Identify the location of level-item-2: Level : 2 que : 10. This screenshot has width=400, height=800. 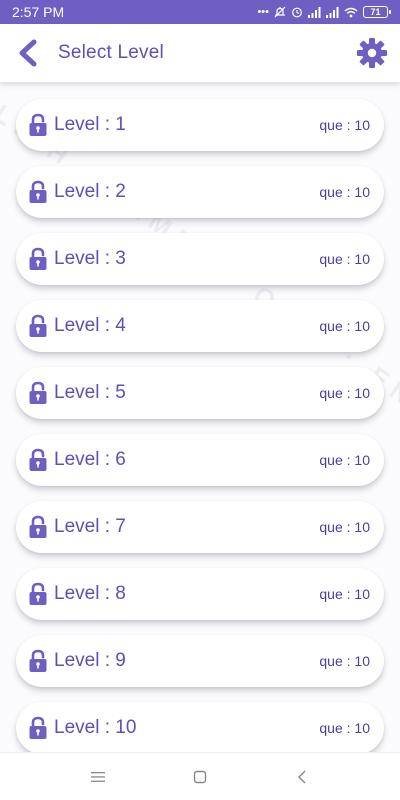
(200, 192).